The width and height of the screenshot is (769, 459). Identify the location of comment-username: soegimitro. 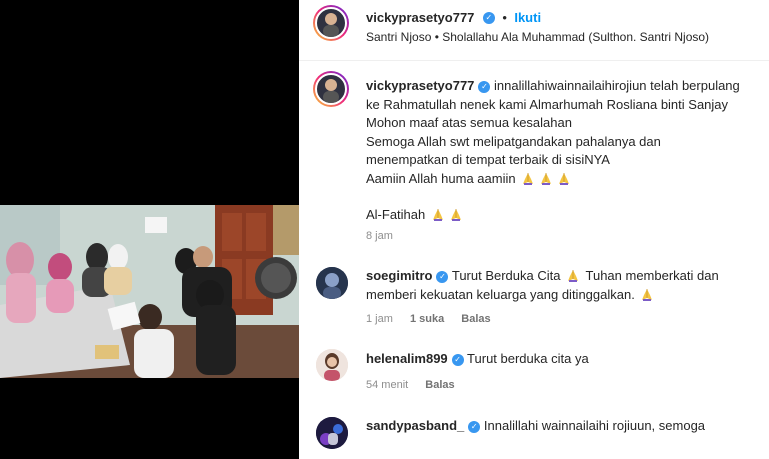
(399, 275).